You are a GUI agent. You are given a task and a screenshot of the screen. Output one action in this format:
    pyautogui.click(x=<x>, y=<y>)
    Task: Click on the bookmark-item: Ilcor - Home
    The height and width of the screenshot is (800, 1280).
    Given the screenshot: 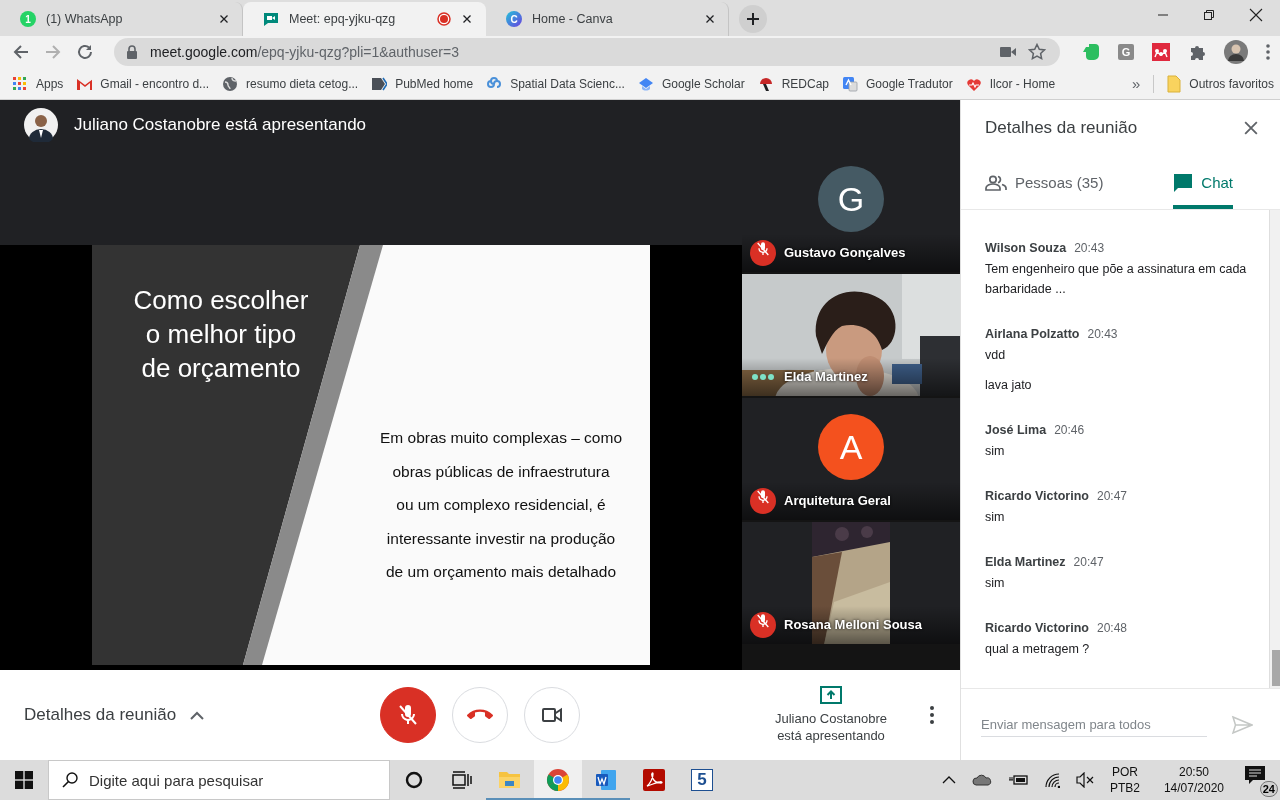 What is the action you would take?
    pyautogui.click(x=1010, y=83)
    